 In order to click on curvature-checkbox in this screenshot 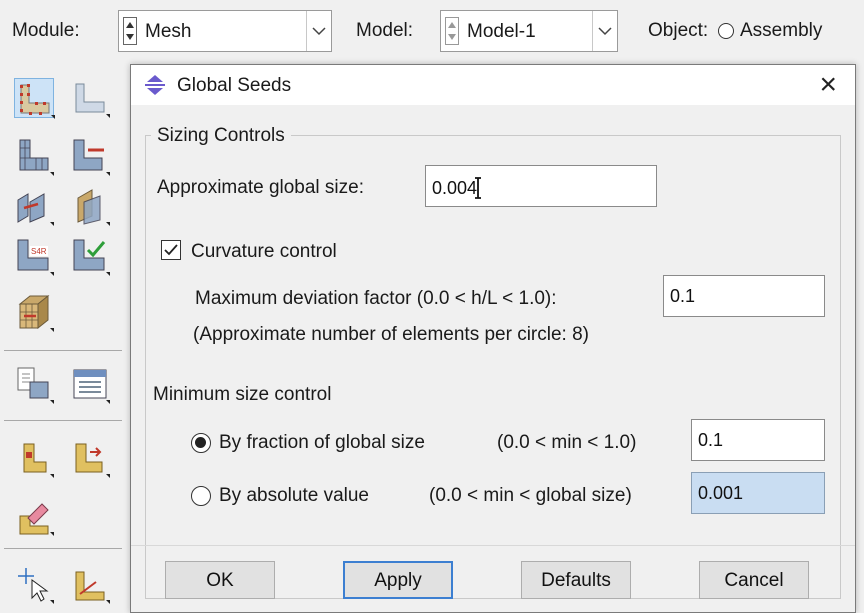, I will do `click(171, 250)`.